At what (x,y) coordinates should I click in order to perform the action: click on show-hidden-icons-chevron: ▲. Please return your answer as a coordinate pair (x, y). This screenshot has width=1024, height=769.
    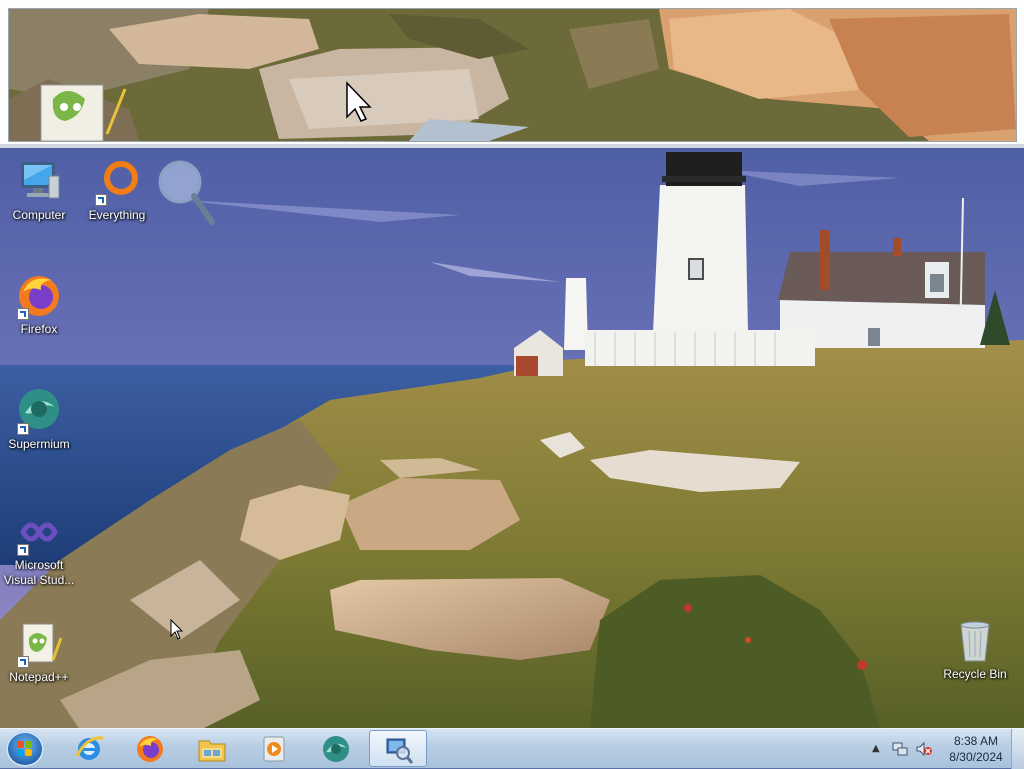
    Looking at the image, I should click on (876, 748).